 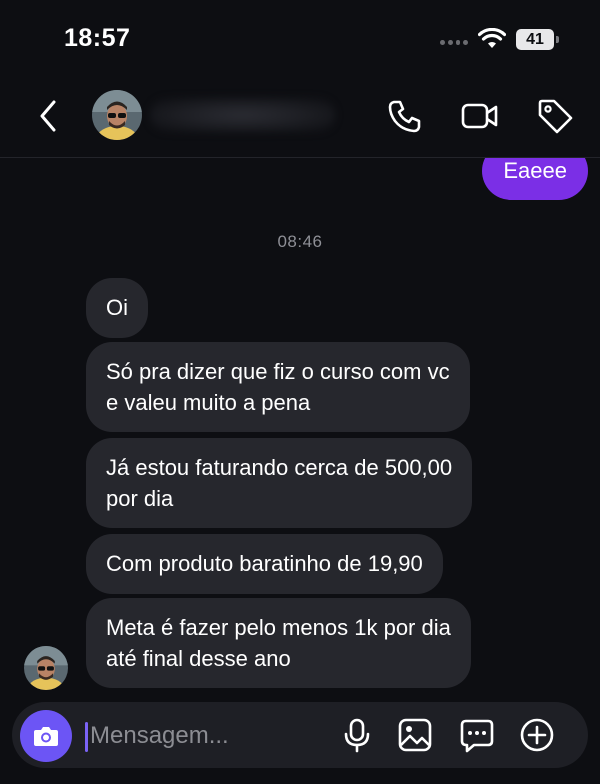 I want to click on message-line: até final desse ano, so click(x=198, y=658).